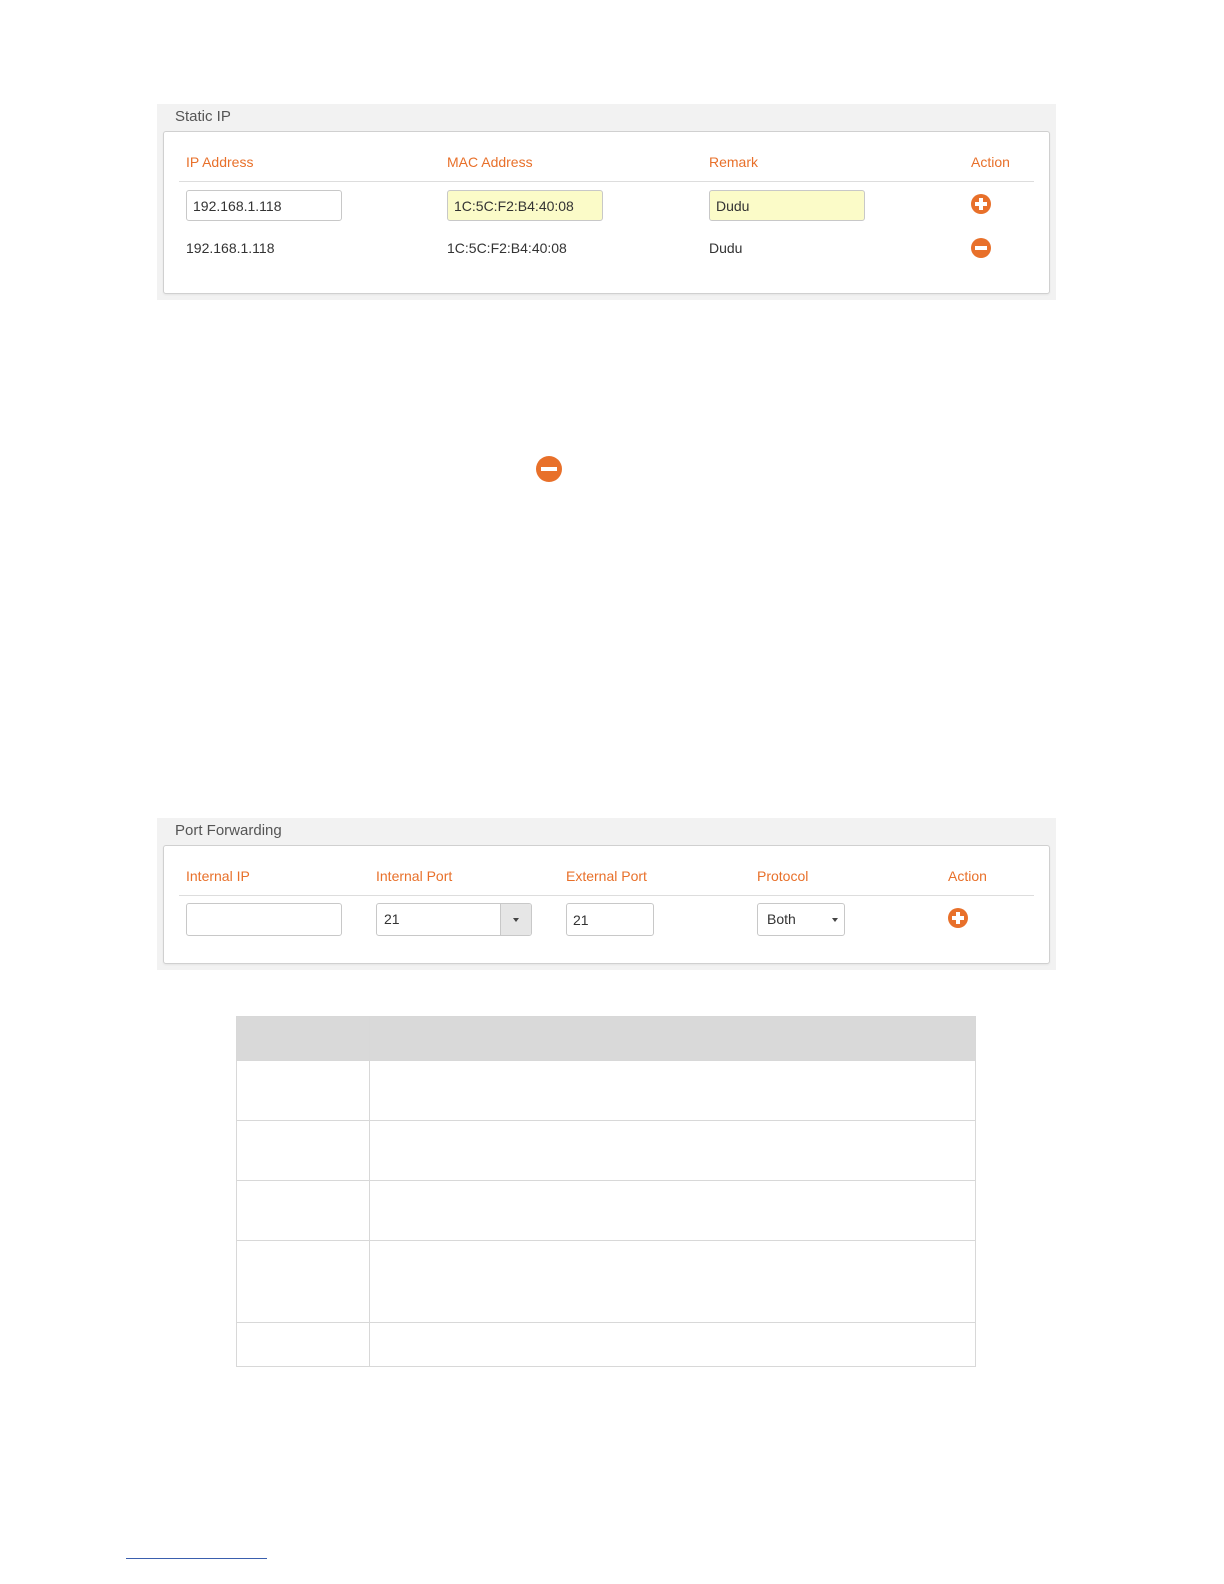 The image size is (1224, 1584). What do you see at coordinates (228, 830) in the screenshot?
I see `port-forwarding-title: Port Forwarding` at bounding box center [228, 830].